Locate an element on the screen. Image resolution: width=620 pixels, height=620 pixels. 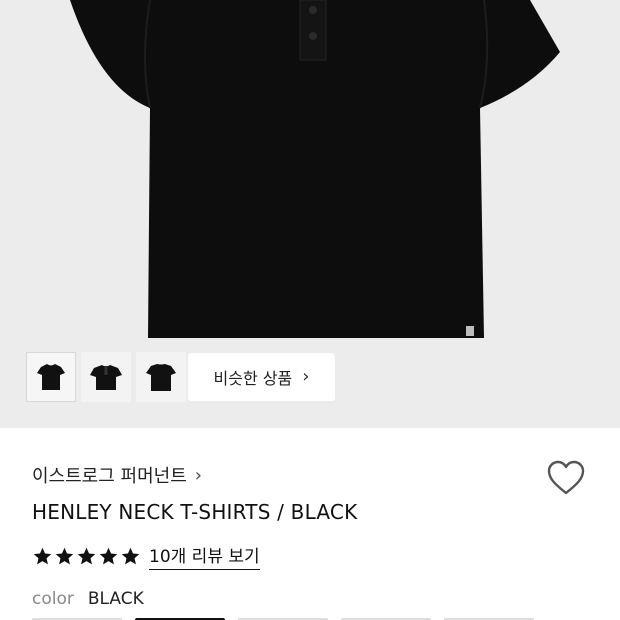
shirt-front-icon is located at coordinates (51, 377).